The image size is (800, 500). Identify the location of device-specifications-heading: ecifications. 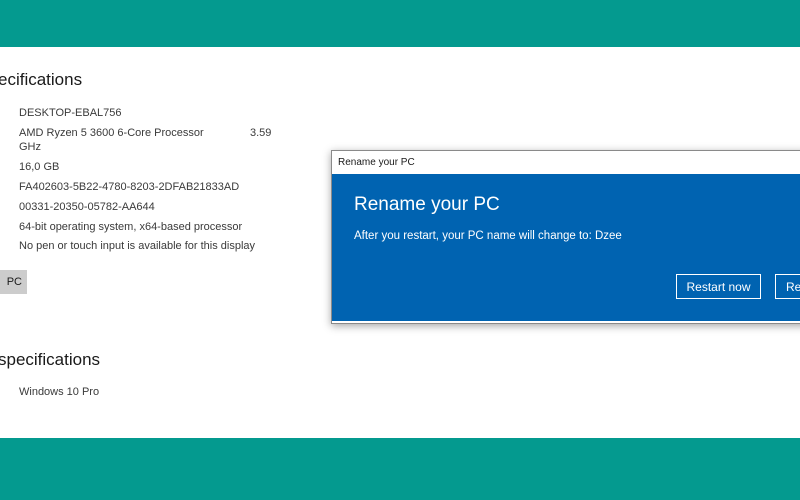
(41, 79).